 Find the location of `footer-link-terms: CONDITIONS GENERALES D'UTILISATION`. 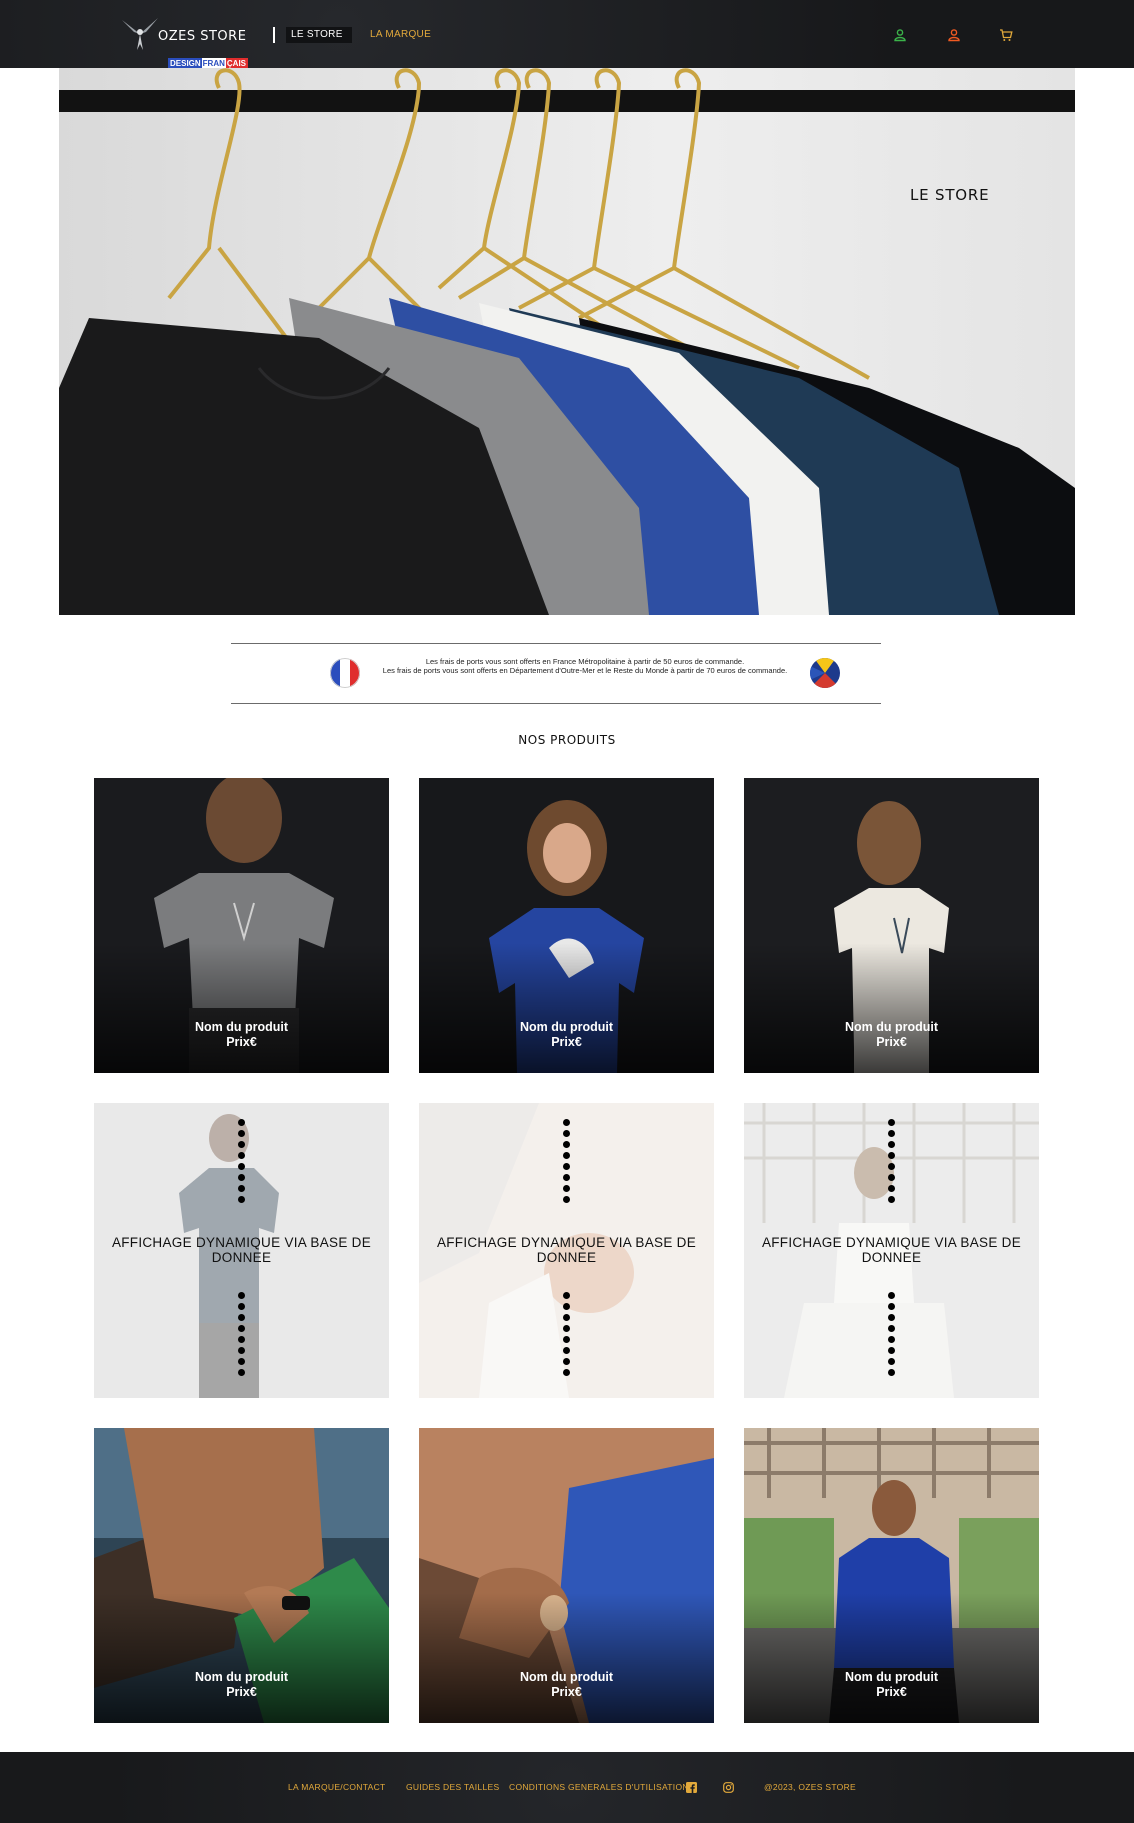

footer-link-terms: CONDITIONS GENERALES D'UTILISATION is located at coordinates (599, 1787).